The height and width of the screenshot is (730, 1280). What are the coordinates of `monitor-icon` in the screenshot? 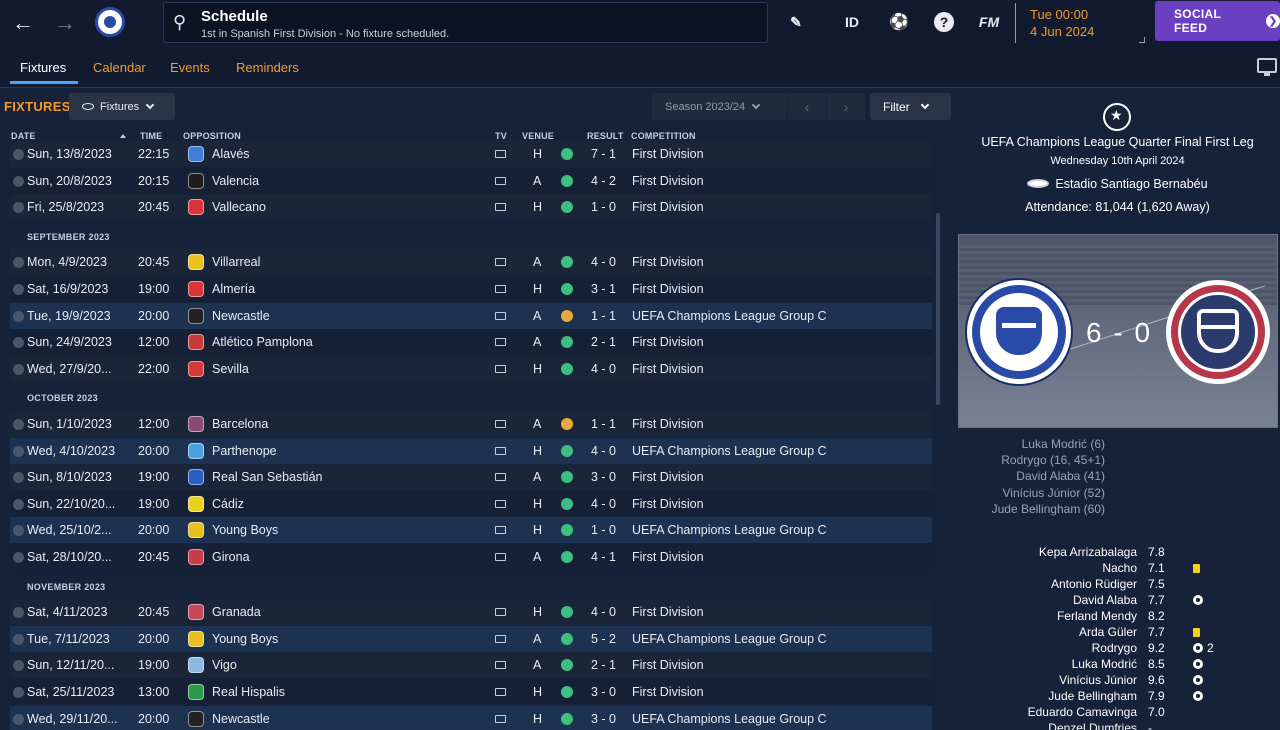 It's located at (1267, 67).